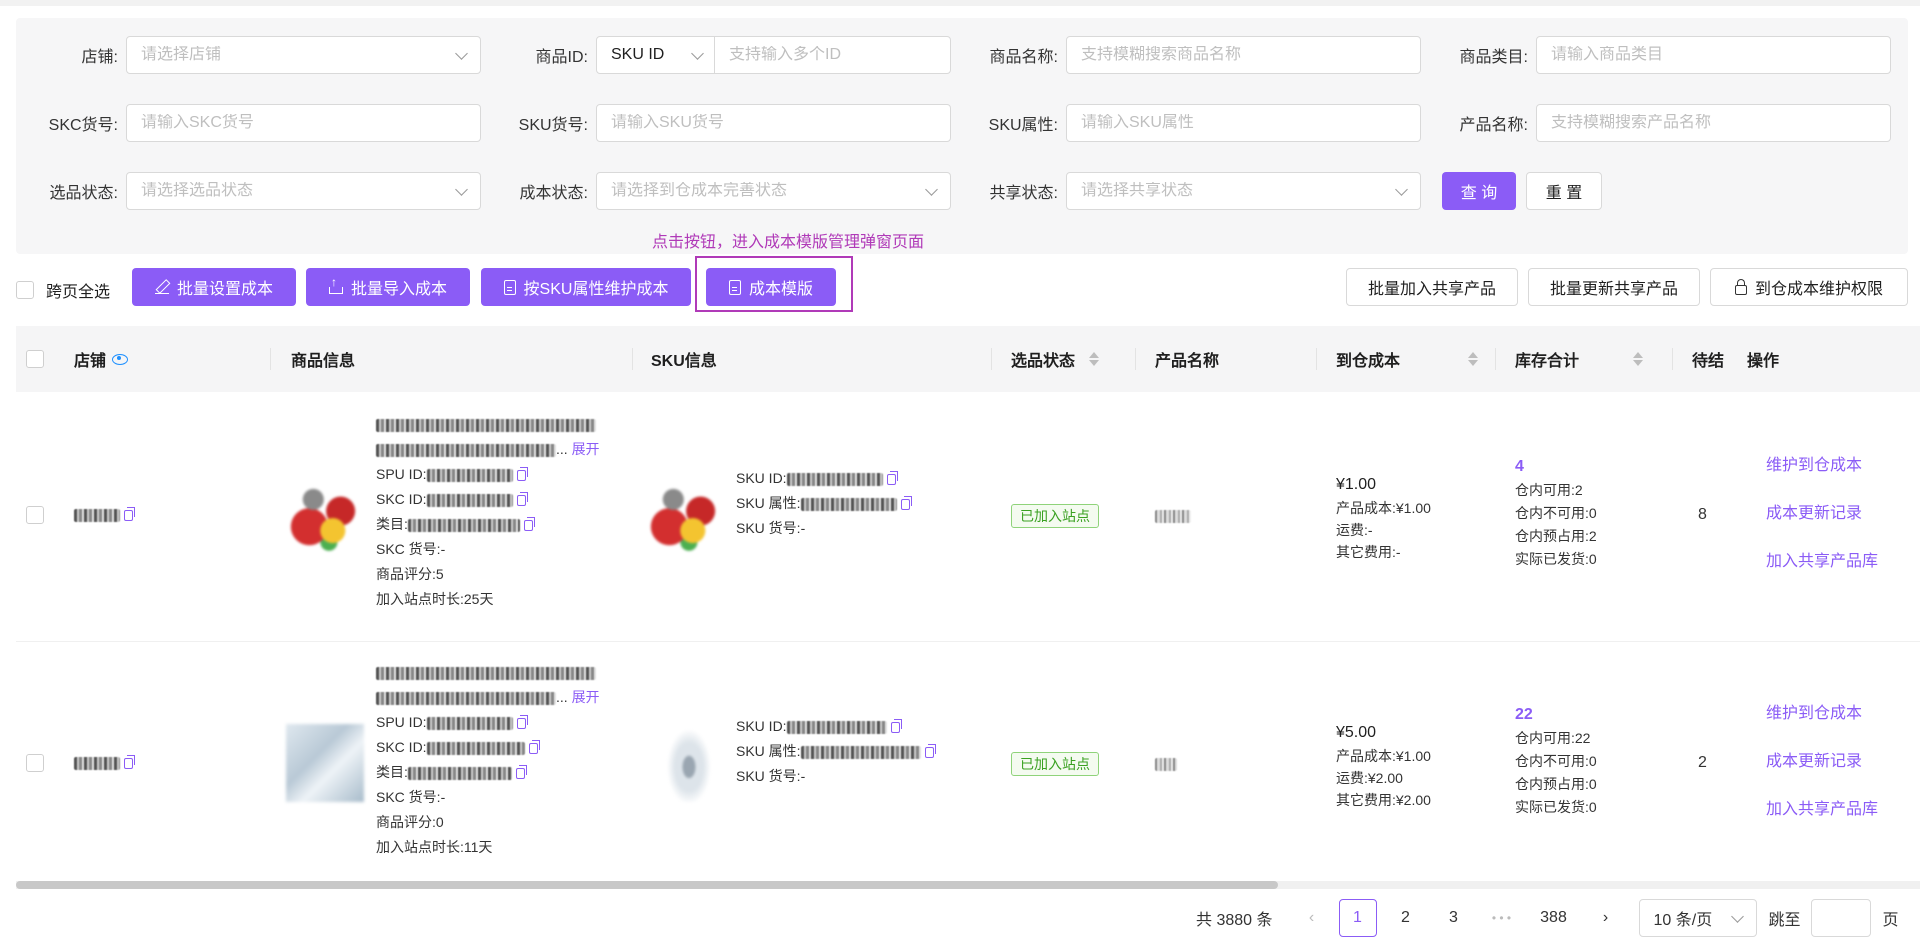 This screenshot has width=1920, height=944. Describe the element at coordinates (1385, 778) in the screenshot. I see `shipping-value: ¥2.00` at that location.